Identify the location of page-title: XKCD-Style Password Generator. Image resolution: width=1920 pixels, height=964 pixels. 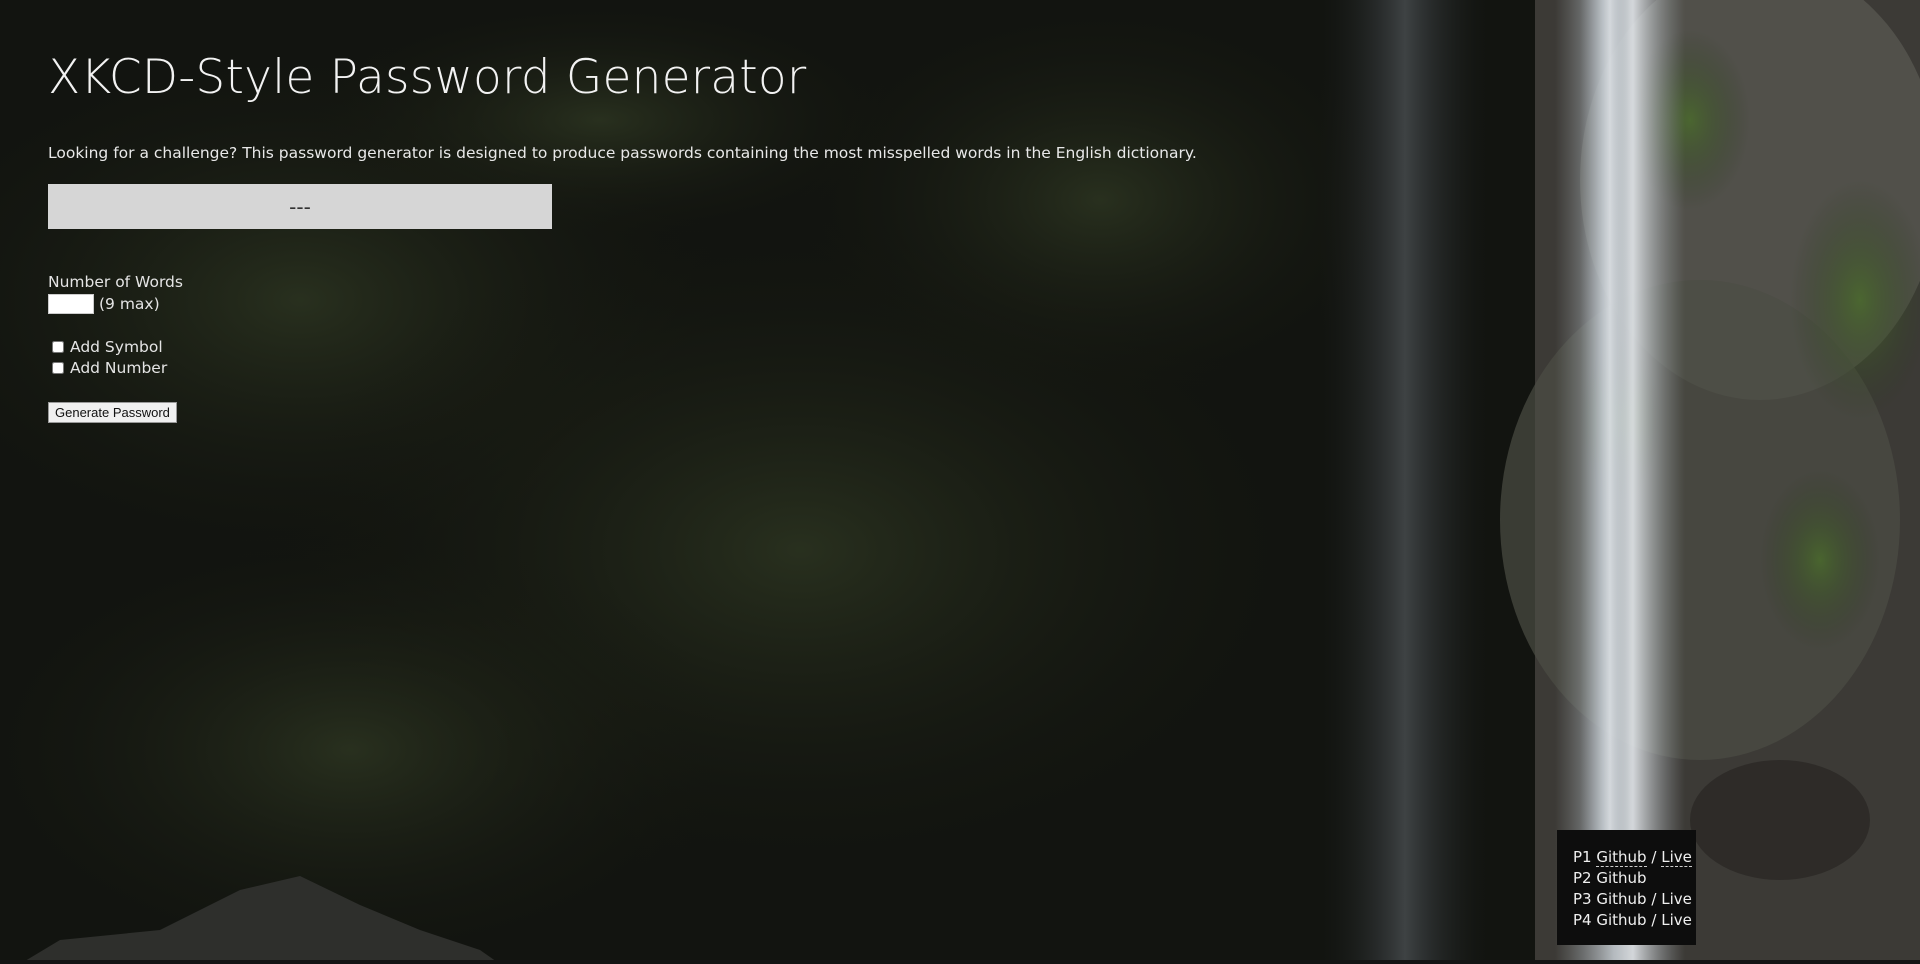
(427, 77).